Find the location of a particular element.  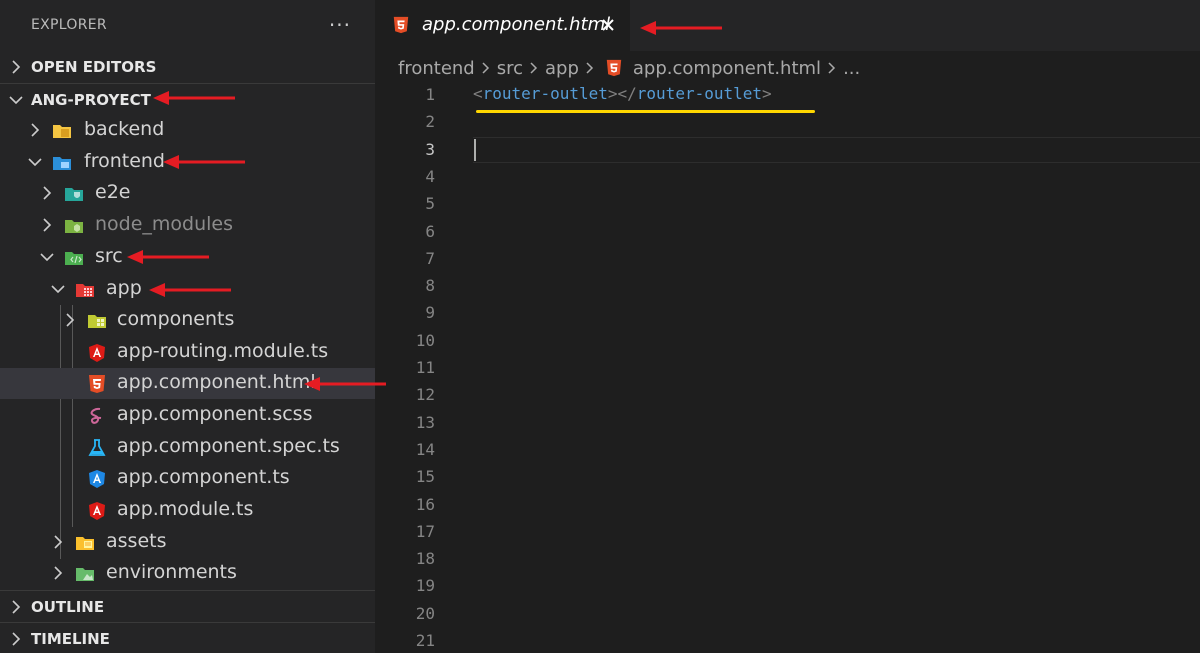

tree-item-node-modules: node_modules is located at coordinates (187, 225).